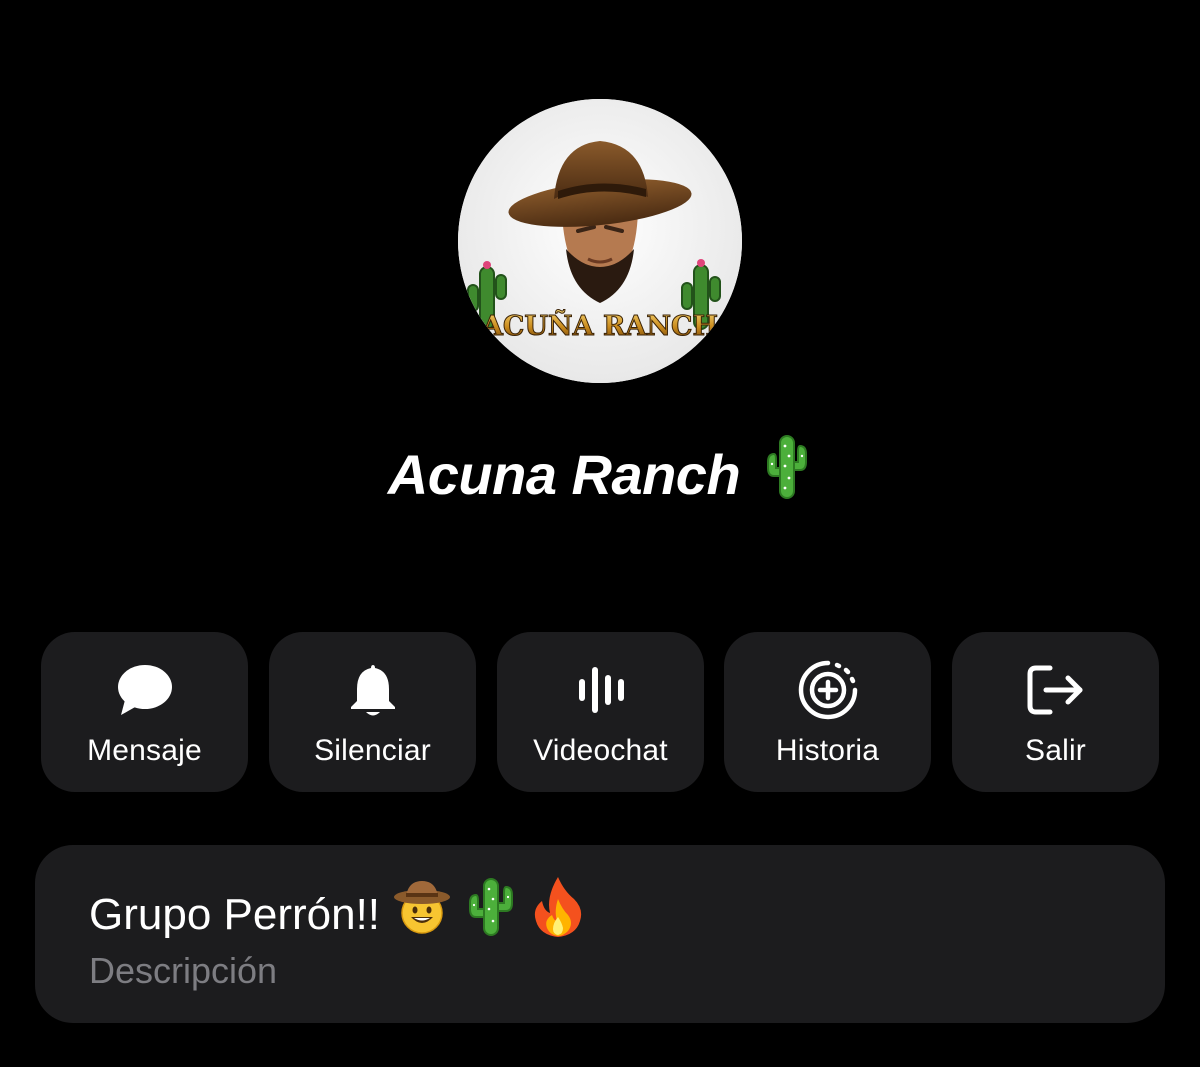  Describe the element at coordinates (827, 690) in the screenshot. I see `story-add-icon` at that location.